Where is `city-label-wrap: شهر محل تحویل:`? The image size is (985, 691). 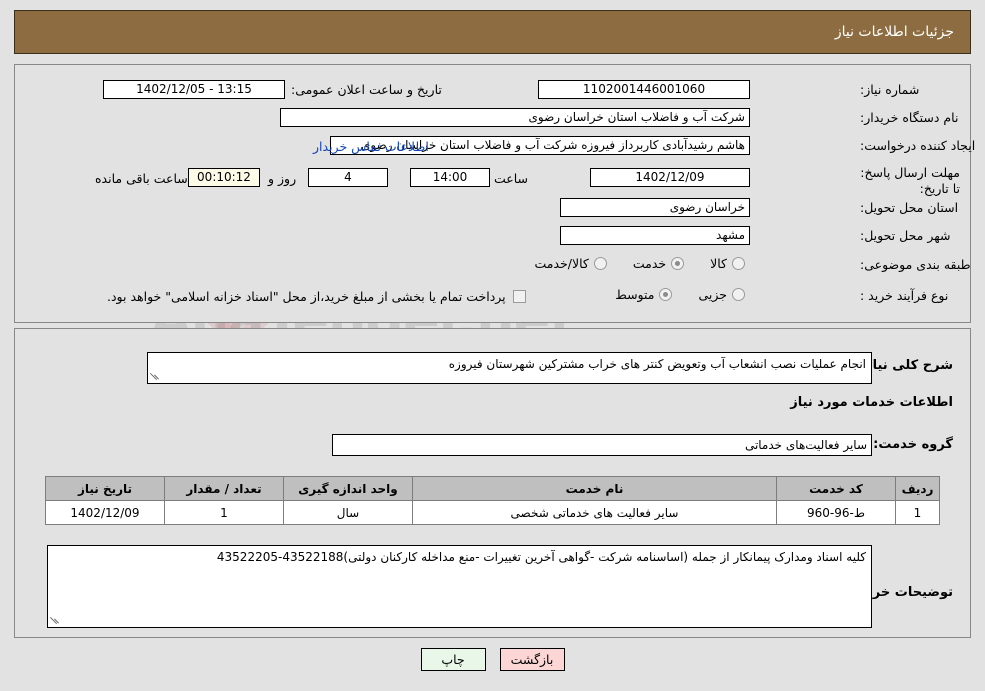
city-label-wrap: شهر محل تحویل: is located at coordinates (905, 235).